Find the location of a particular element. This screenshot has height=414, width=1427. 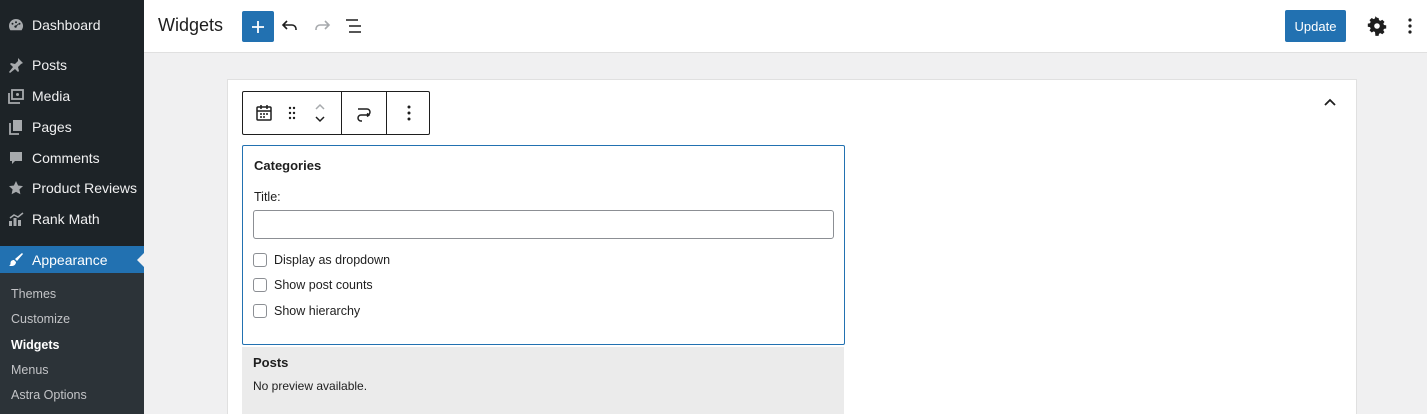

option-label: Show hierarchy is located at coordinates (317, 311).